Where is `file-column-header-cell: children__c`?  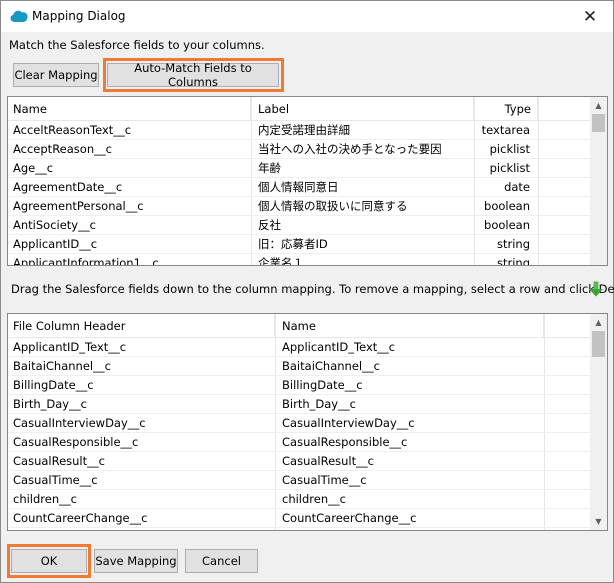
file-column-header-cell: children__c is located at coordinates (45, 499).